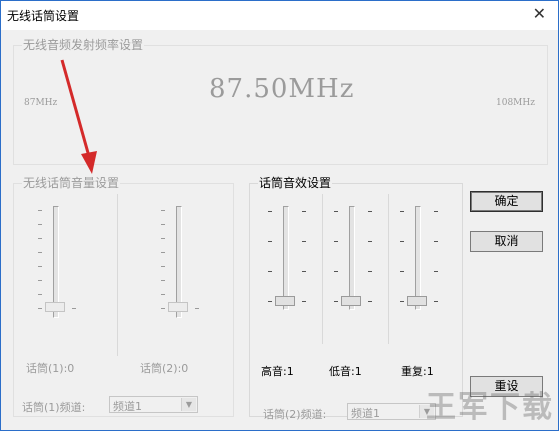 The image size is (559, 431). What do you see at coordinates (164, 368) in the screenshot?
I see `mic2-volume-label: 话筒(2):0` at bounding box center [164, 368].